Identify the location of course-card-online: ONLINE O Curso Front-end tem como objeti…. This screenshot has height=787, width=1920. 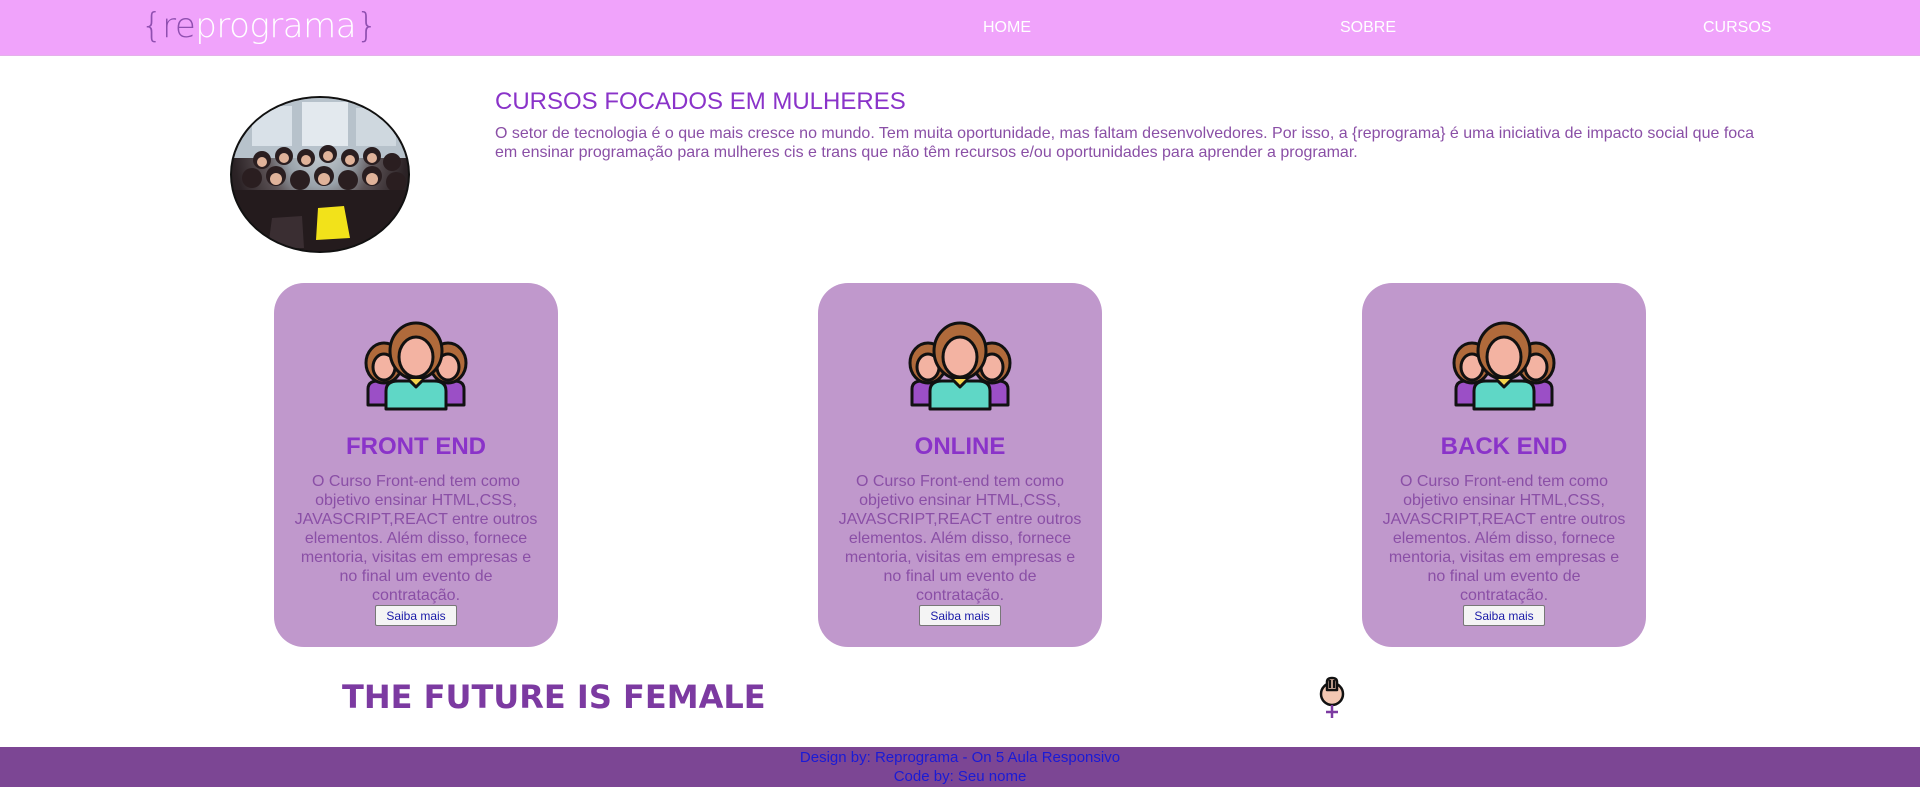
(960, 465).